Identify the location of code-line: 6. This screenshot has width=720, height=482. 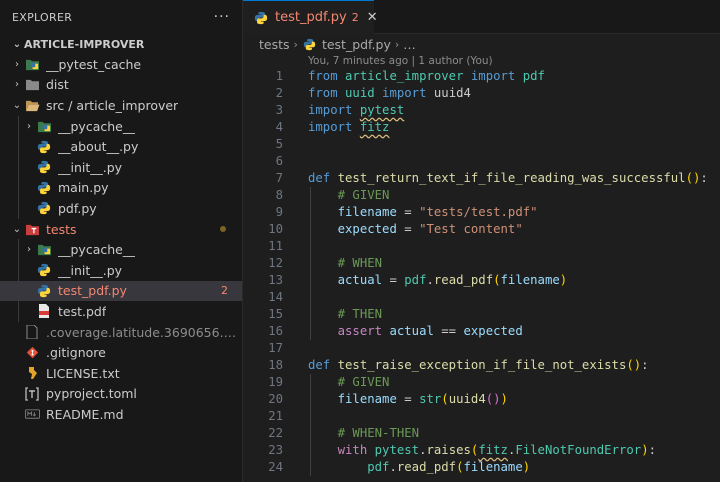
(481, 161).